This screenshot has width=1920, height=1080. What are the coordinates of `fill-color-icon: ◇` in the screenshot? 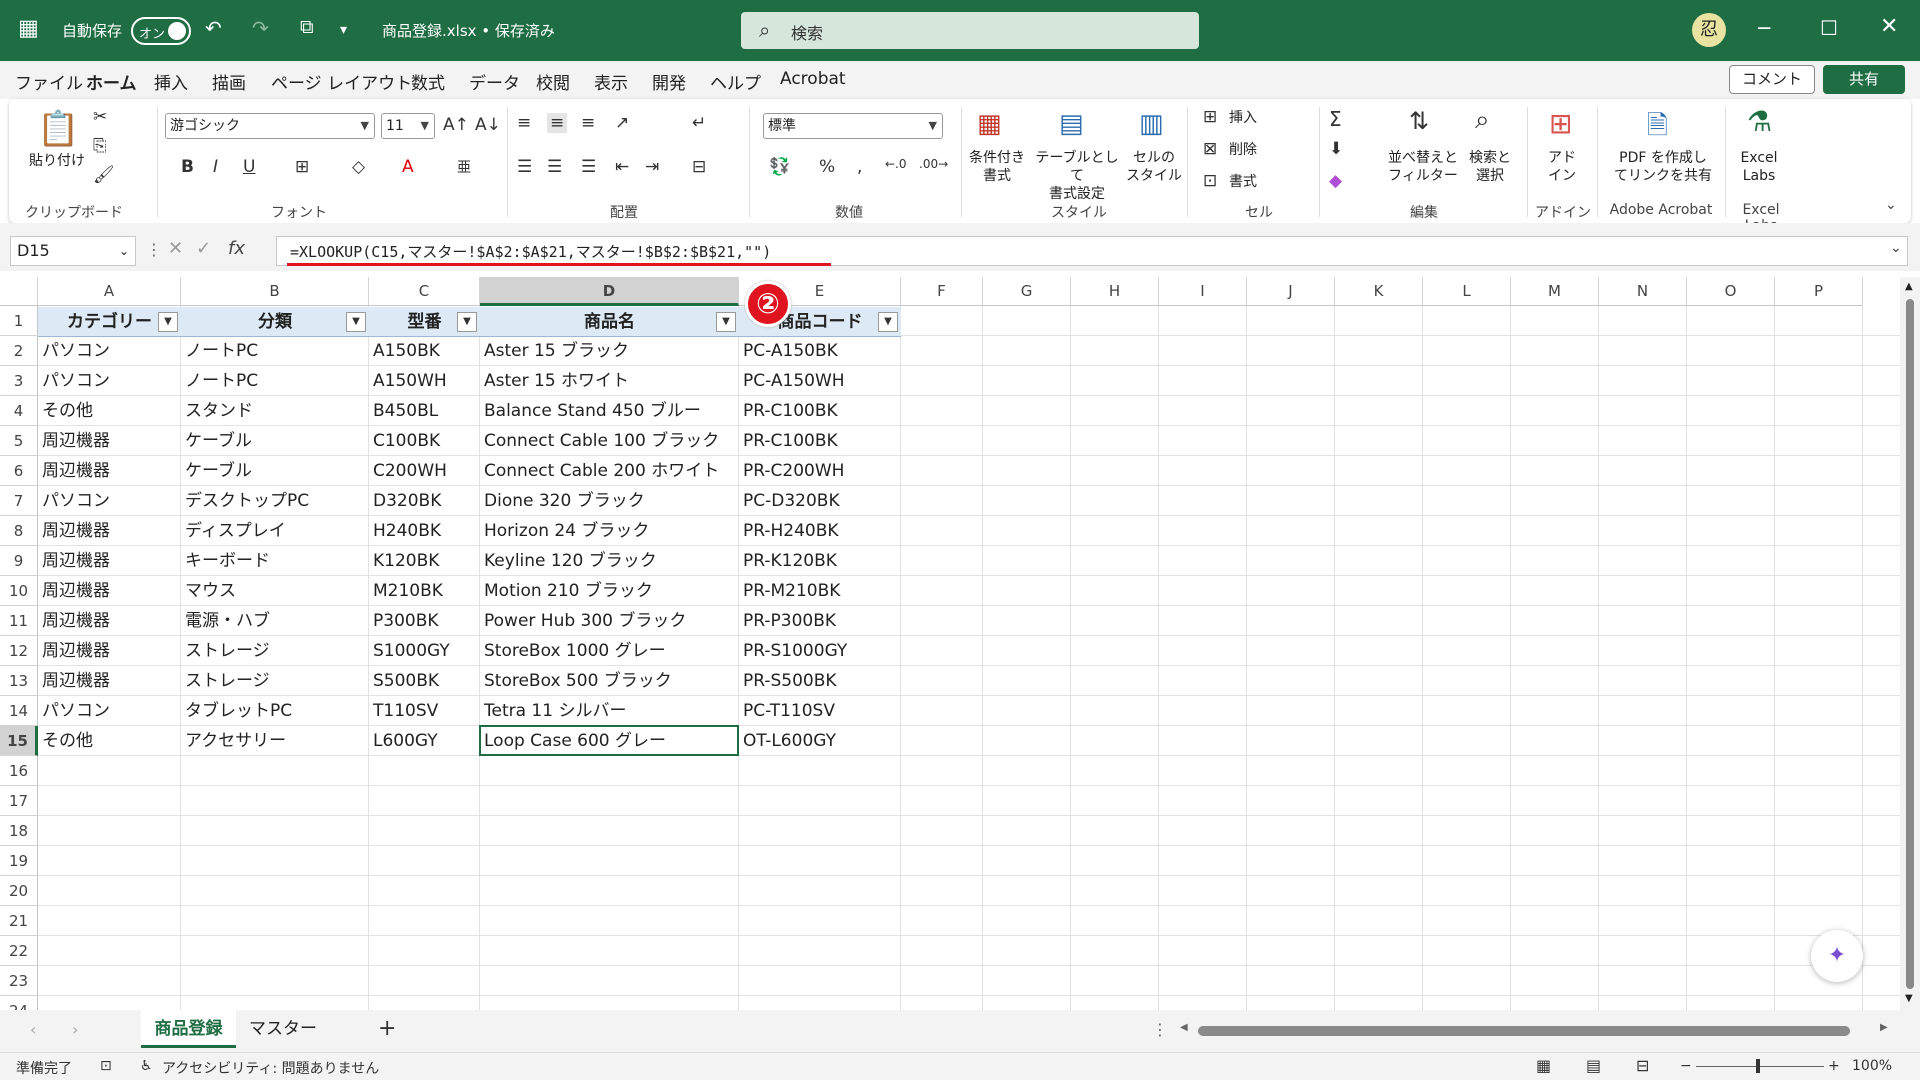 It's located at (358, 167).